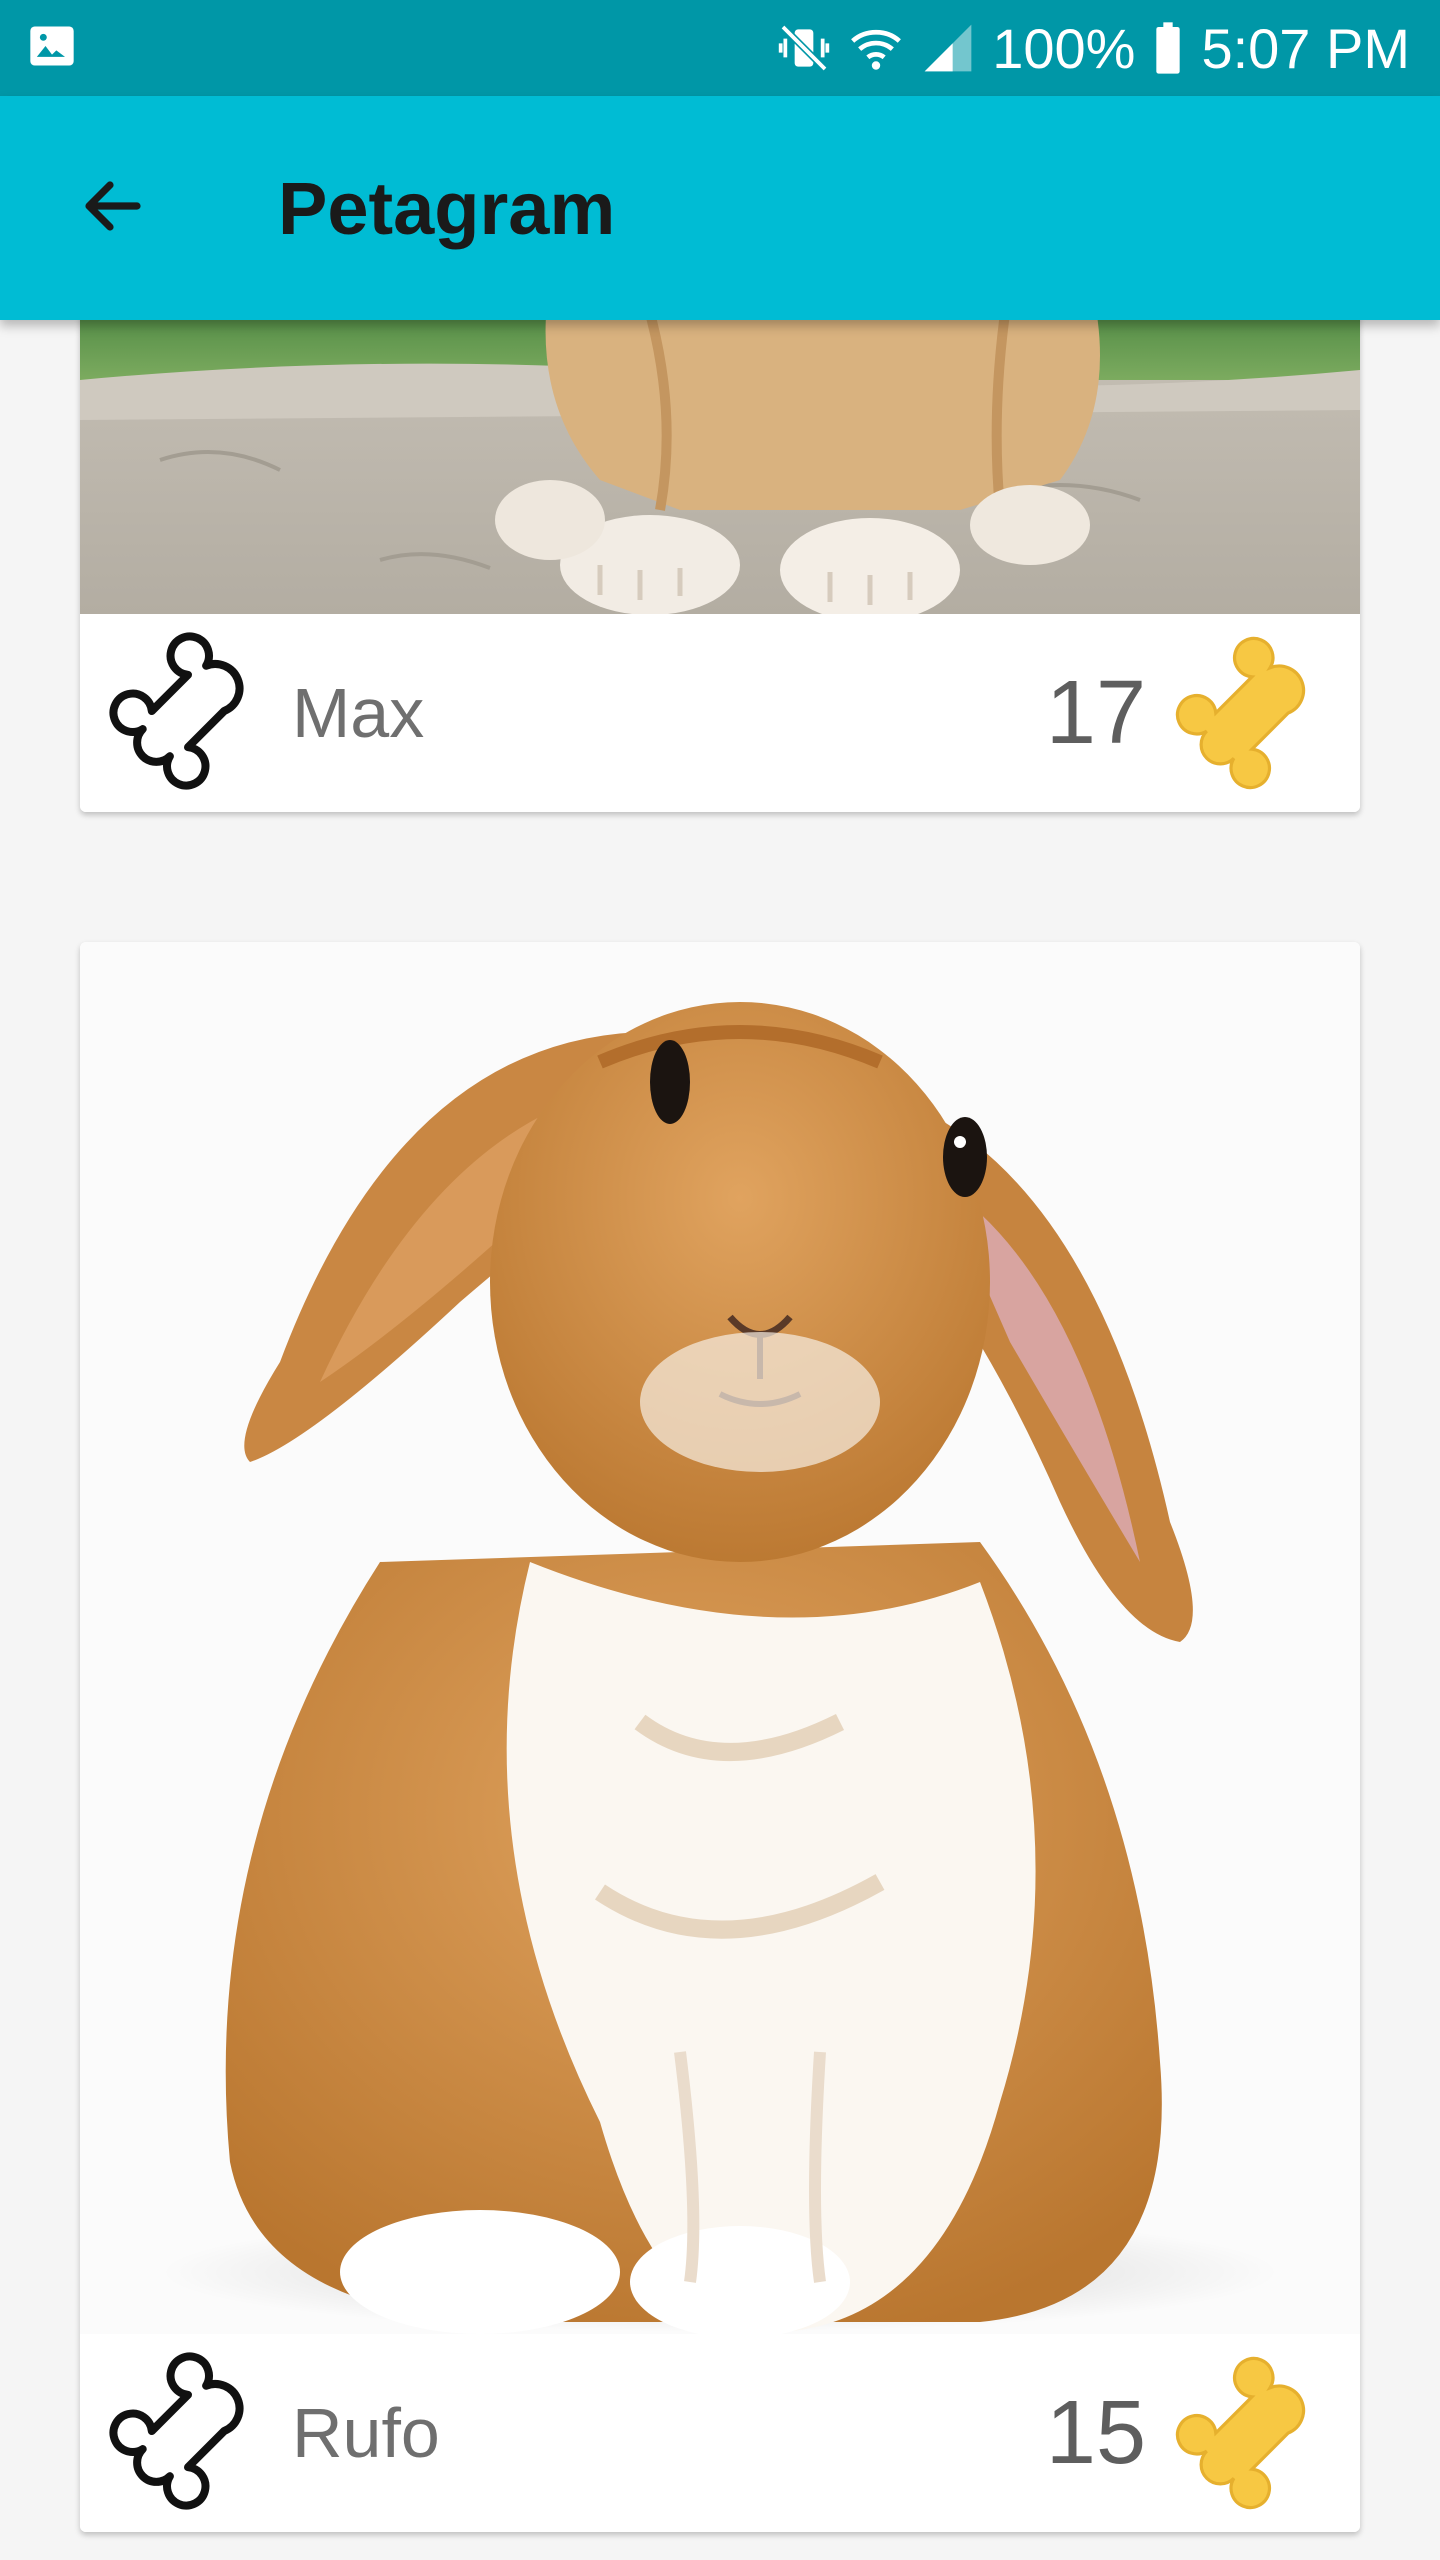  What do you see at coordinates (1095, 2432) in the screenshot?
I see `like-count: 15` at bounding box center [1095, 2432].